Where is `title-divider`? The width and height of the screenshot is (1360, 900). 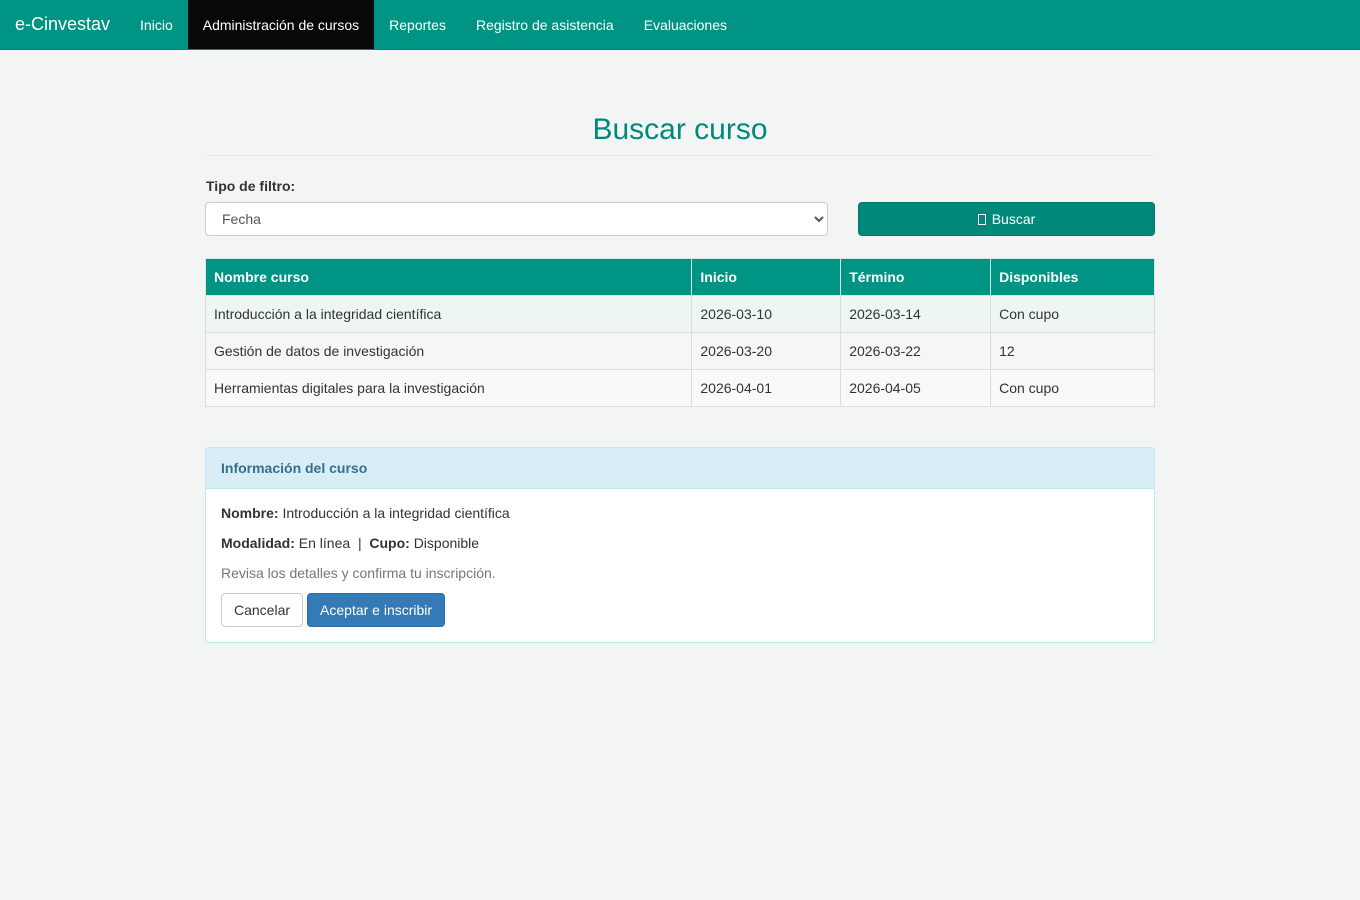
title-divider is located at coordinates (680, 155).